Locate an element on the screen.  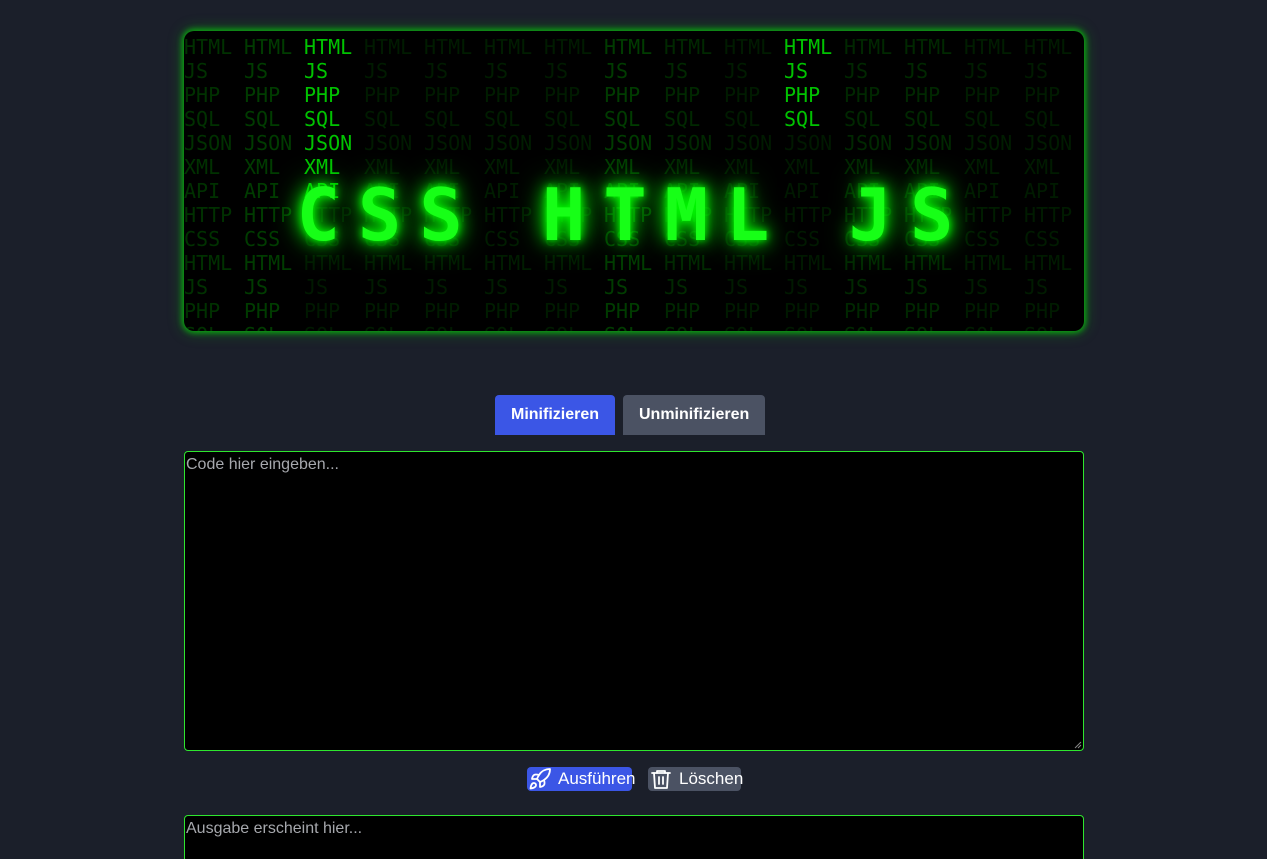
clear-button-label: Löschen is located at coordinates (711, 778).